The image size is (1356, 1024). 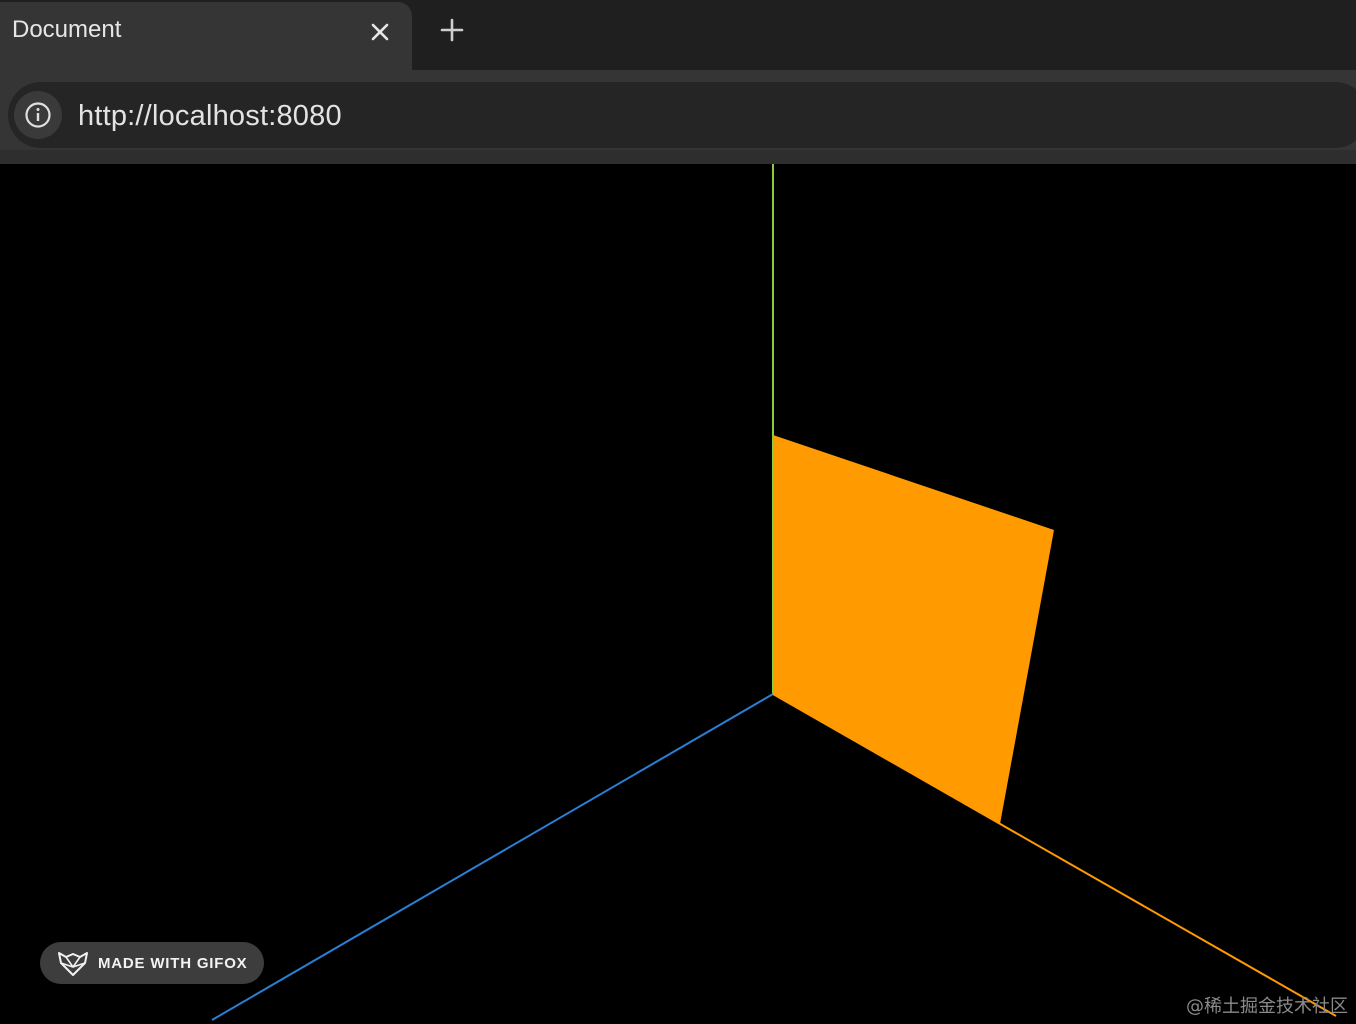 What do you see at coordinates (173, 963) in the screenshot?
I see `badge-text: MADE WITH GIFOX` at bounding box center [173, 963].